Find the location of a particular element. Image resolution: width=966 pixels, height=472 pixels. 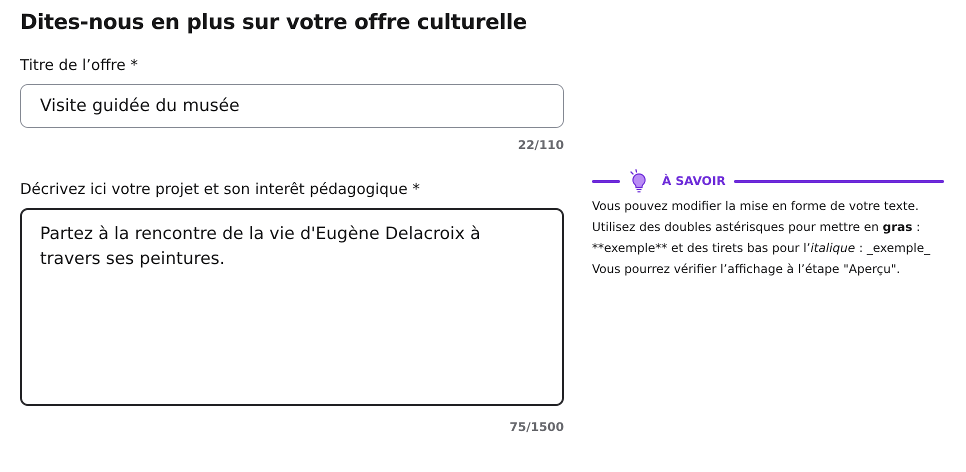

title-input-field: Visite guidée du musée is located at coordinates (292, 106).